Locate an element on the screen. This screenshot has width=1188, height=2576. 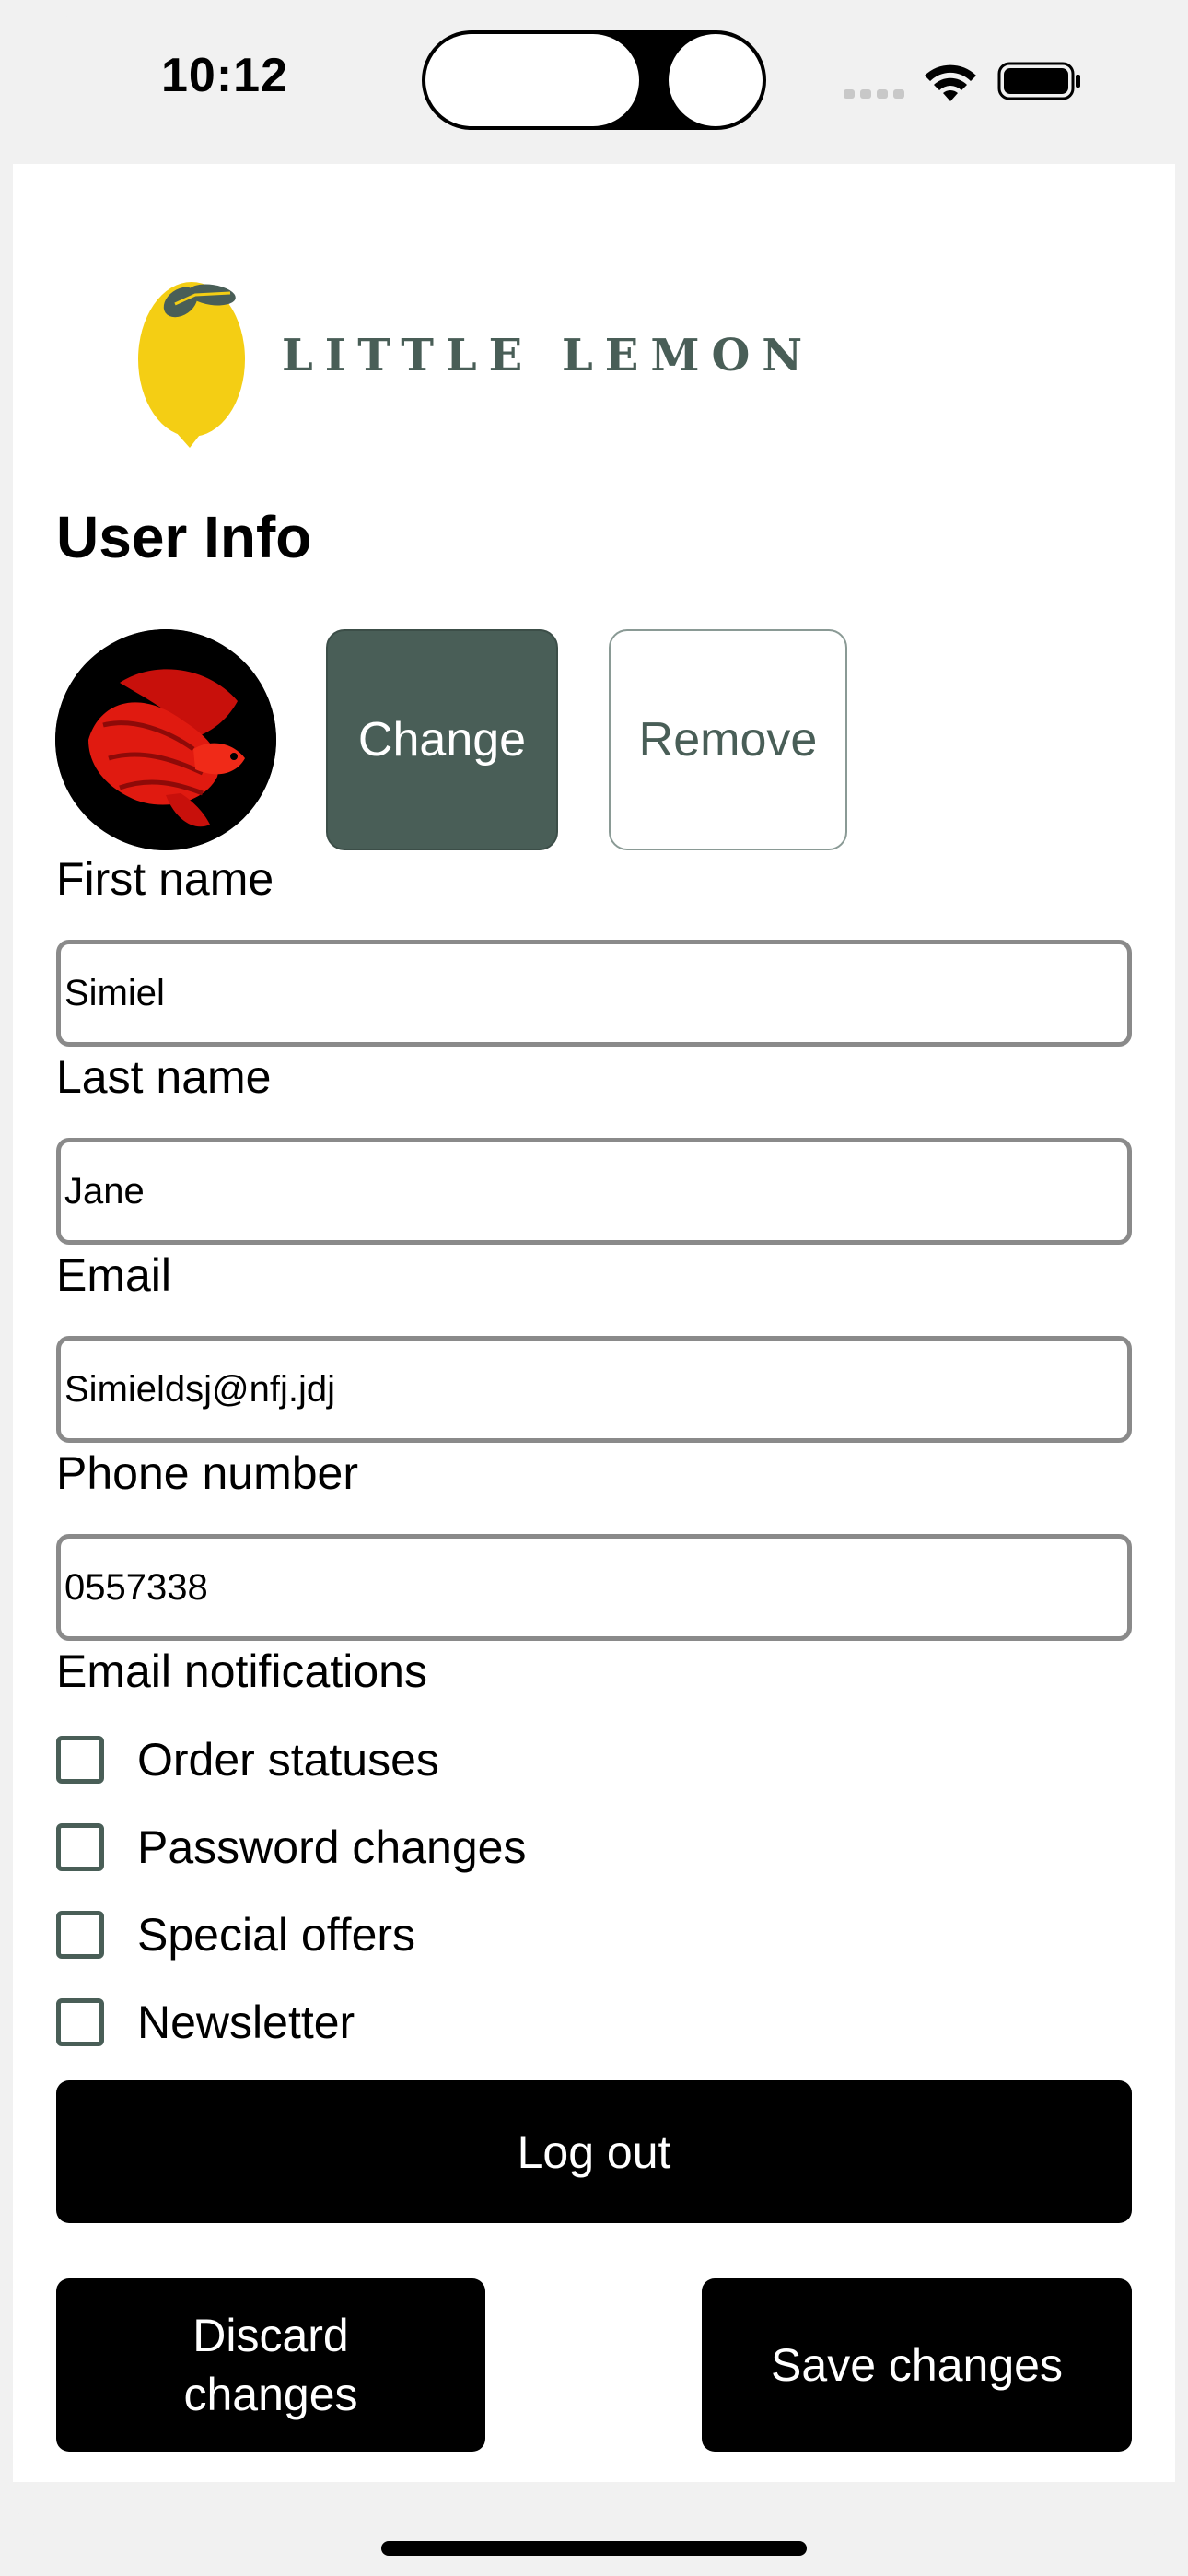
home-indicator is located at coordinates (594, 2548).